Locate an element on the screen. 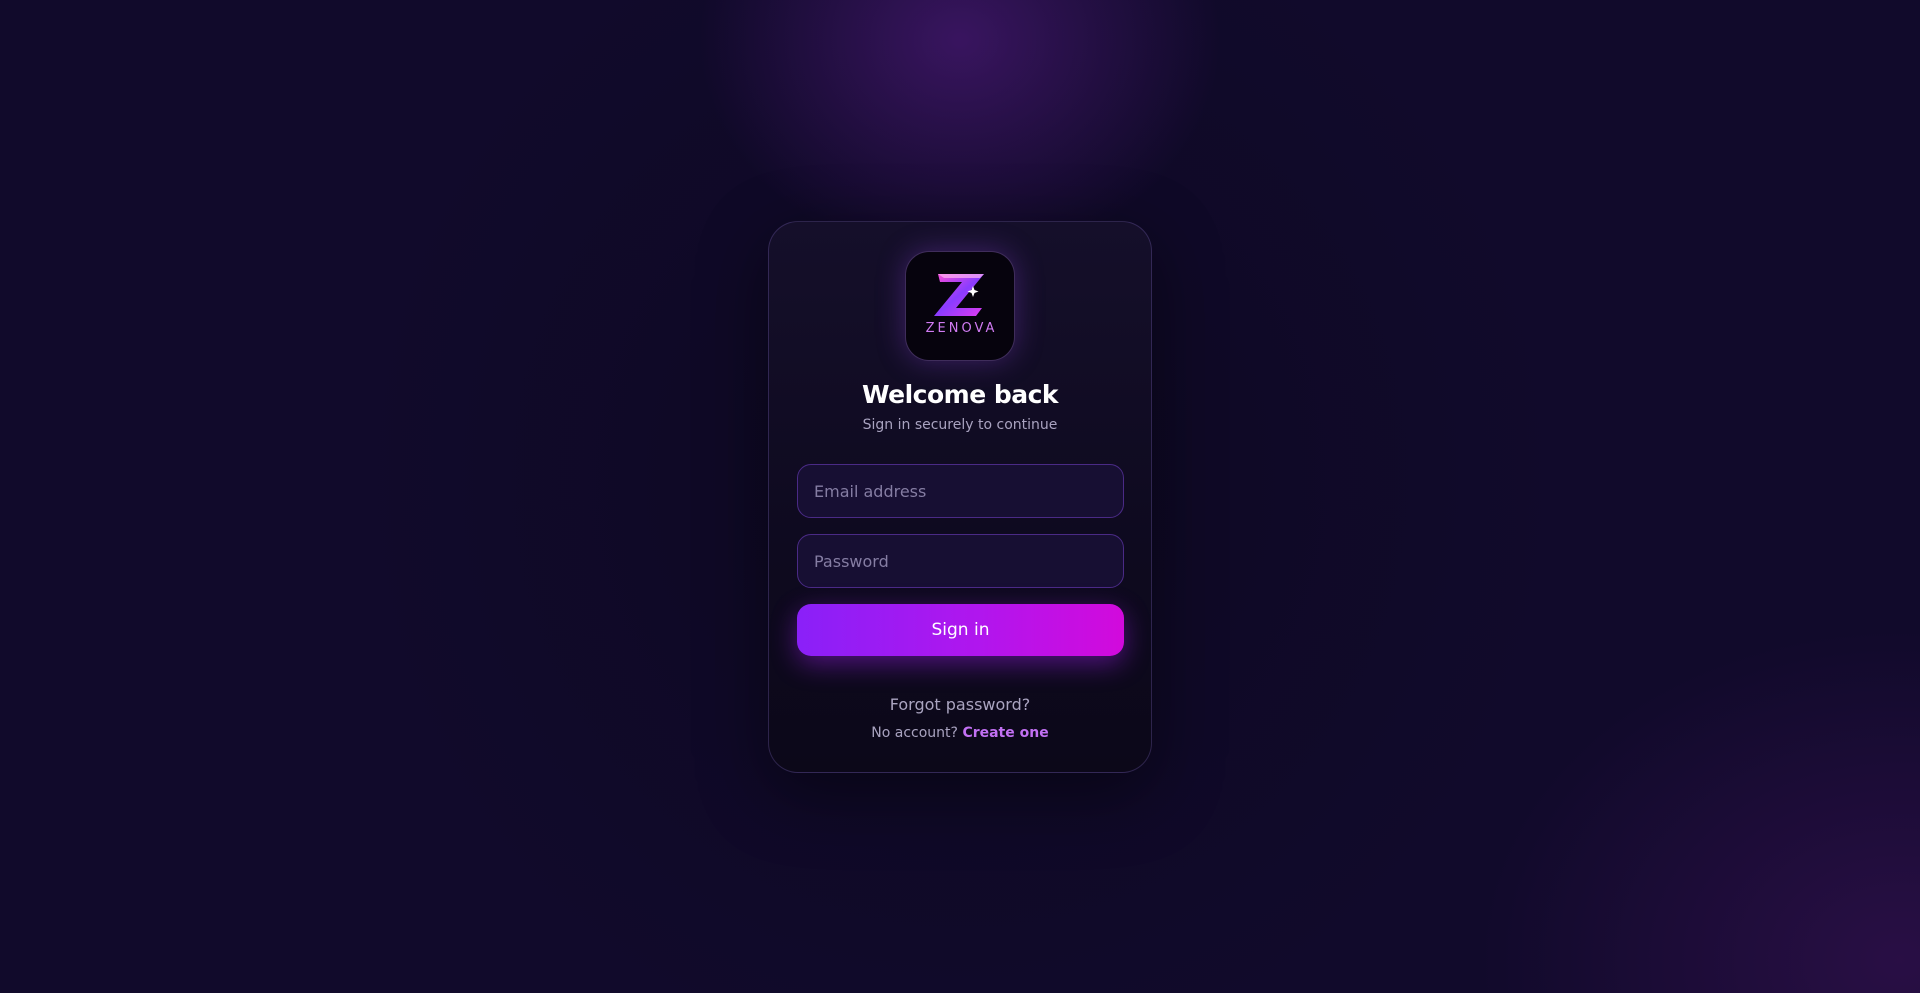 Image resolution: width=1920 pixels, height=993 pixels. password-field is located at coordinates (960, 561).